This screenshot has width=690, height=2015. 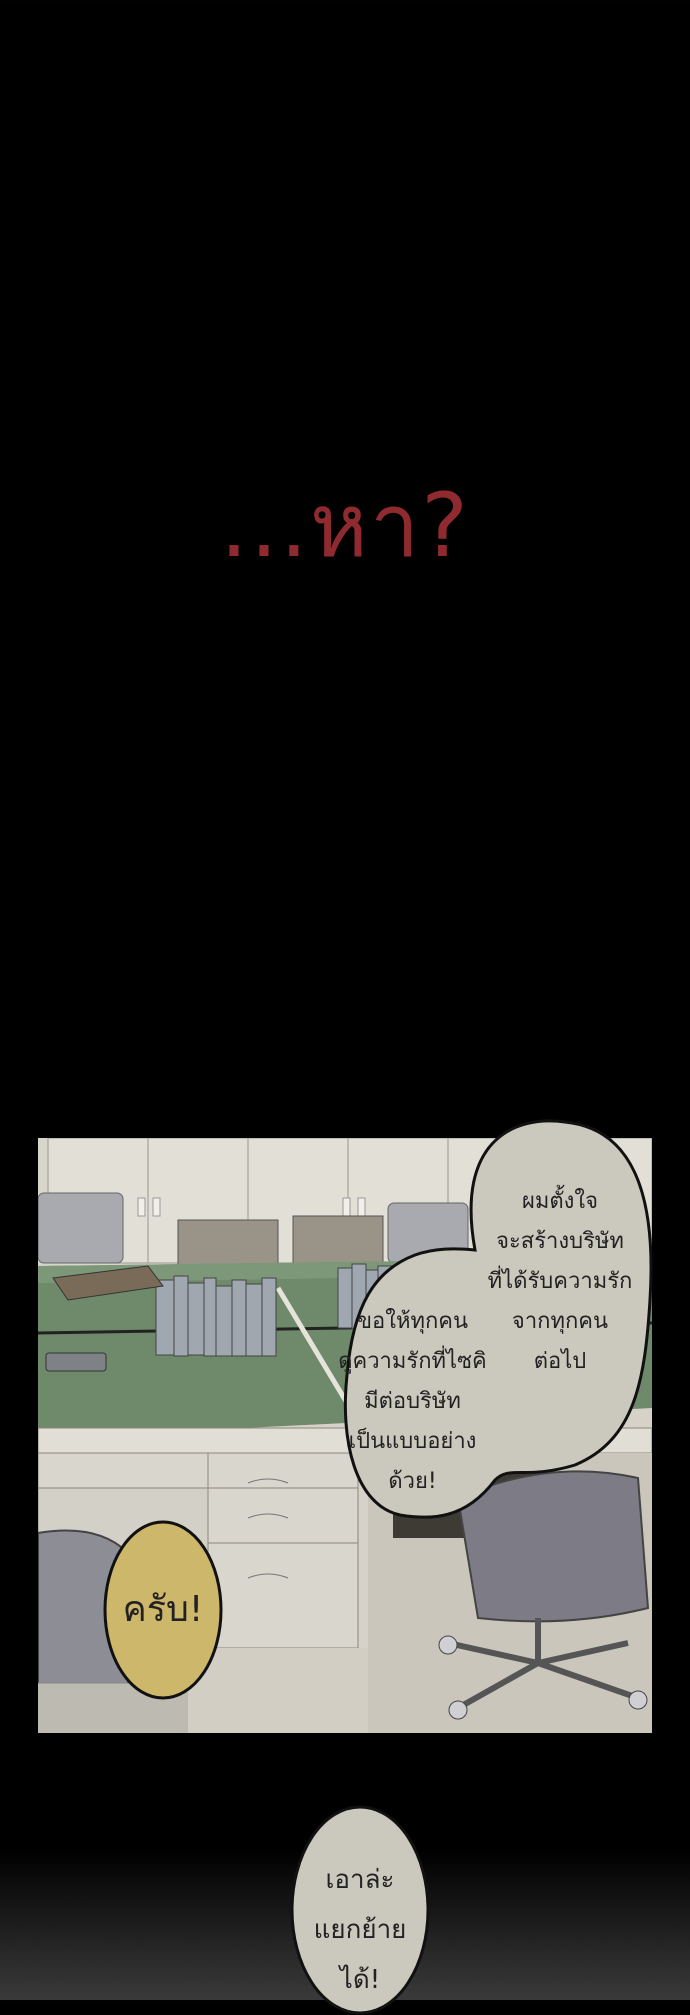 I want to click on text-line: จากทุกคน, so click(x=560, y=1321).